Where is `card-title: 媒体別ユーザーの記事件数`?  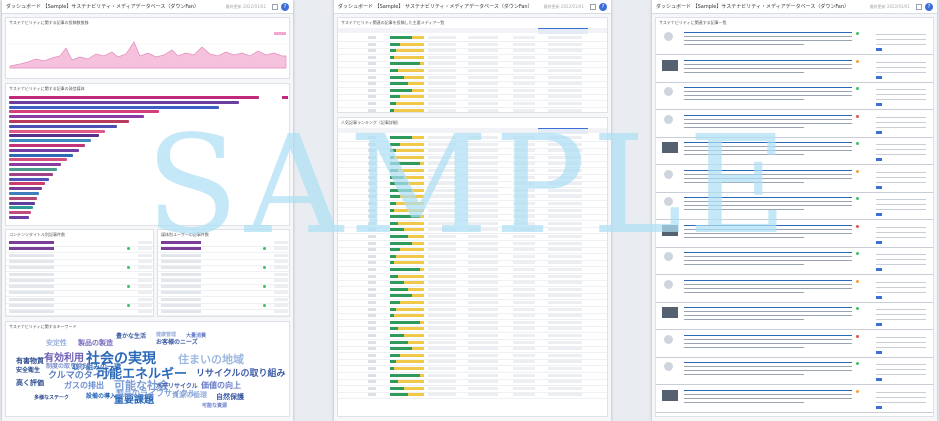 card-title: 媒体別ユーザーの記事件数 is located at coordinates (185, 234).